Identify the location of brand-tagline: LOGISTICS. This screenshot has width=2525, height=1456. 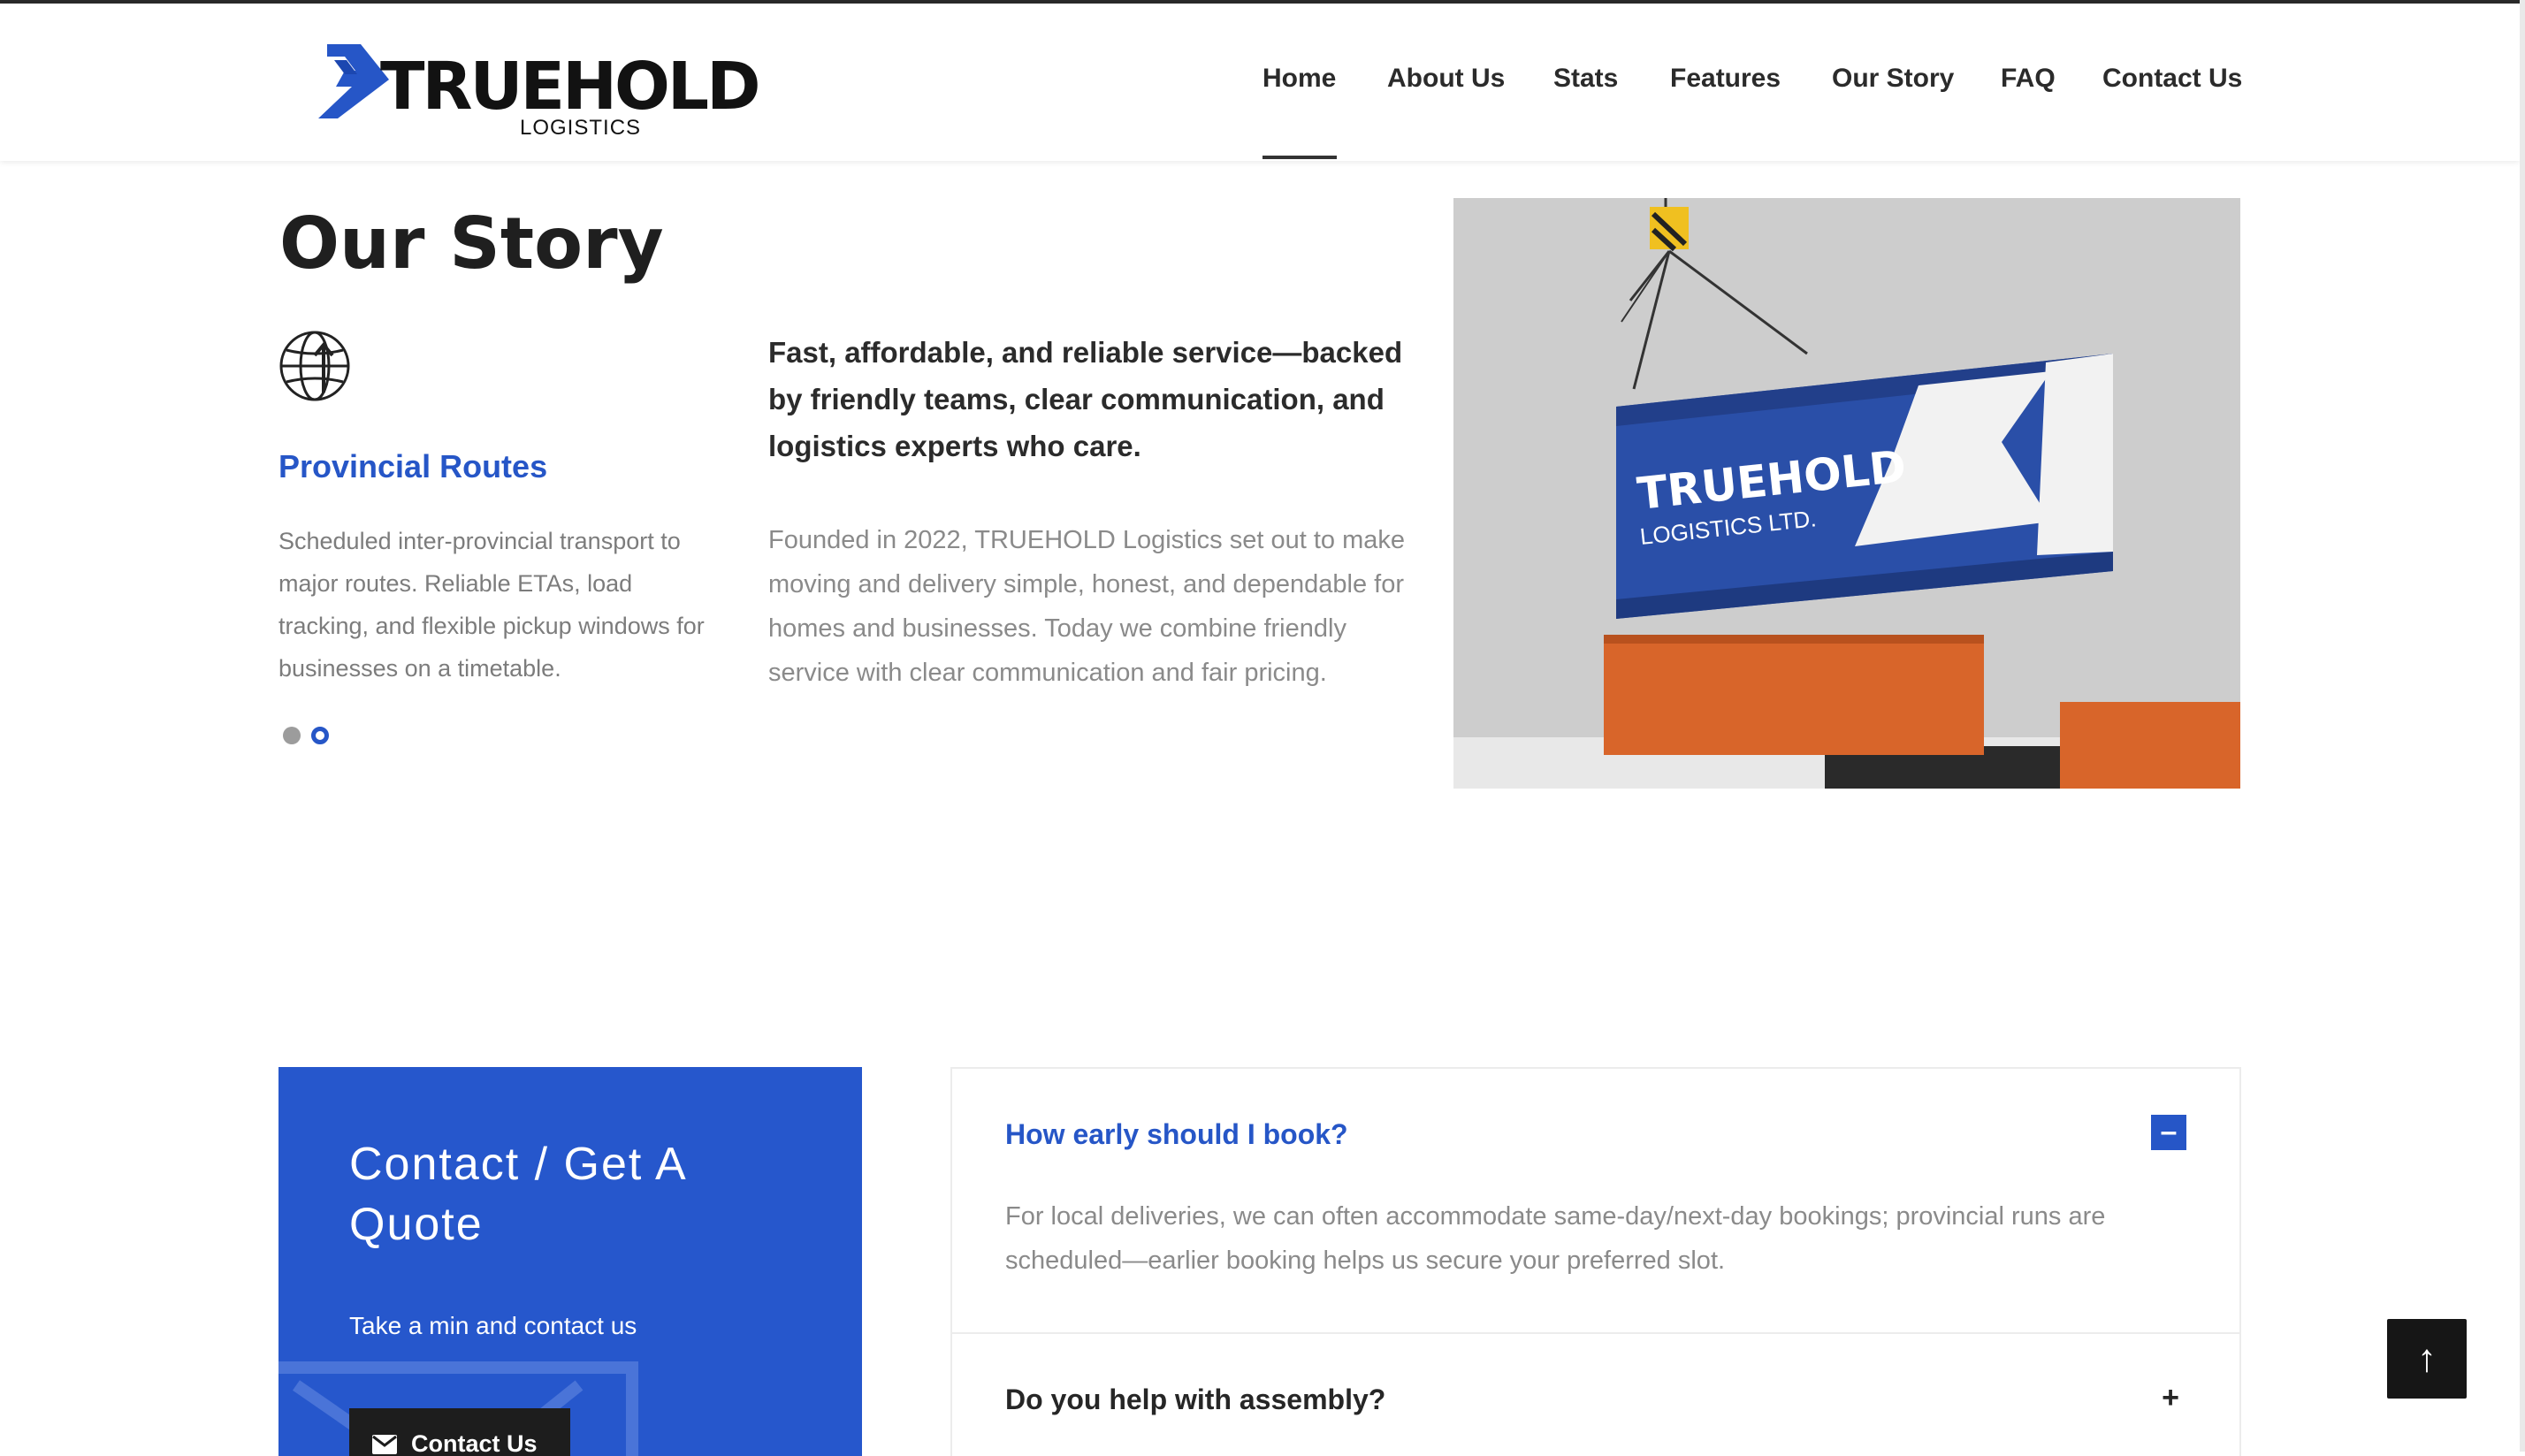
(581, 128).